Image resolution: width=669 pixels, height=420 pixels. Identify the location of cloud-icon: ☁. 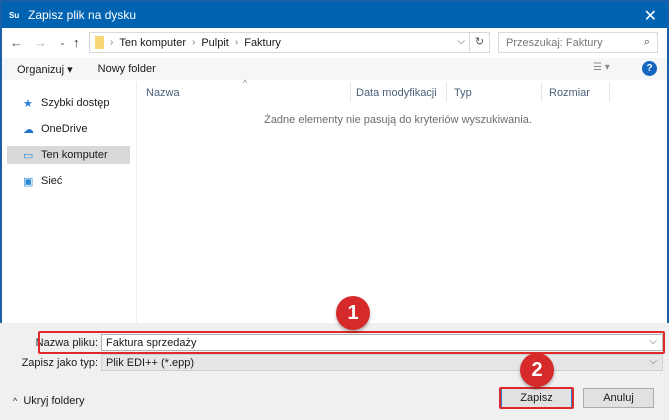
(28, 129).